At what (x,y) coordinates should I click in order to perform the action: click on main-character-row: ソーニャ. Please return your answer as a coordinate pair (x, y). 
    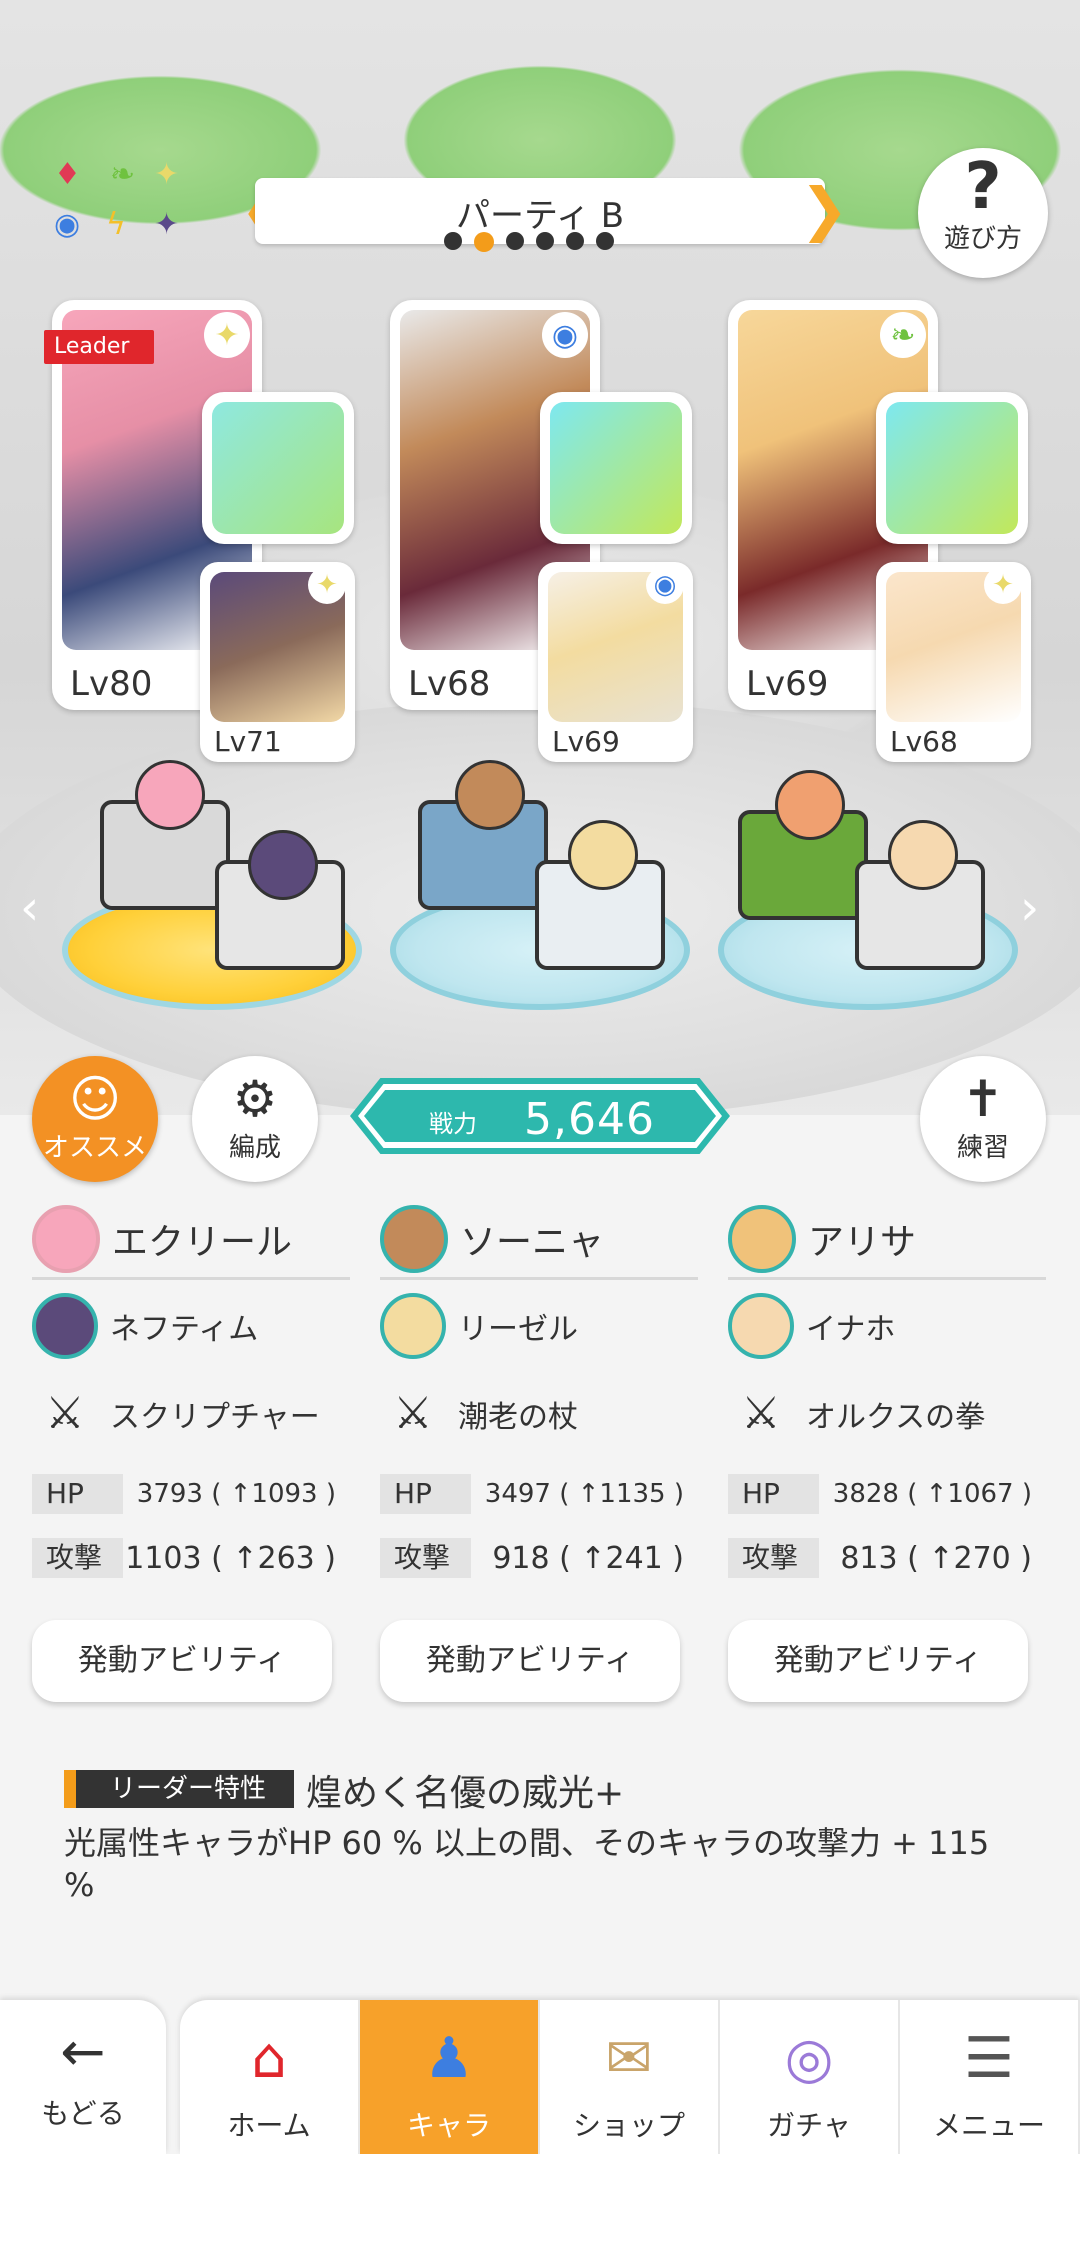
    Looking at the image, I should click on (539, 1240).